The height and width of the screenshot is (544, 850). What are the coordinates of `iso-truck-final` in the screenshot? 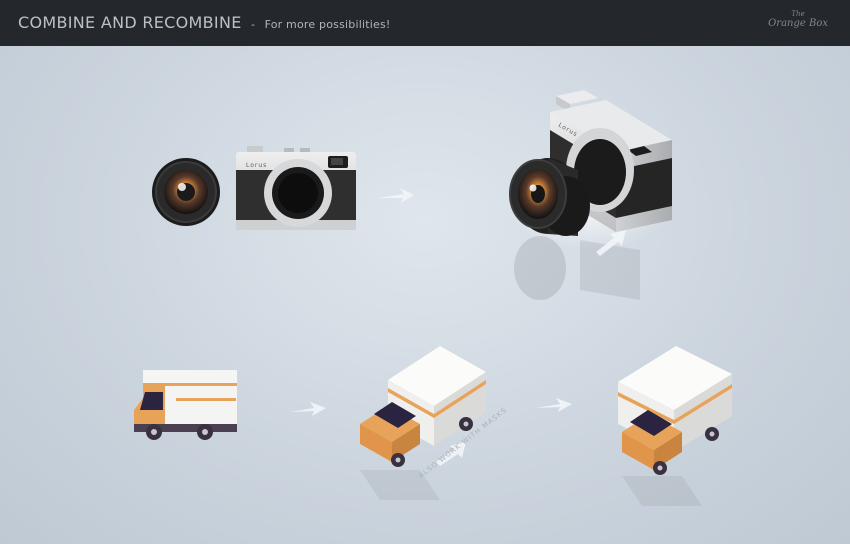 It's located at (675, 426).